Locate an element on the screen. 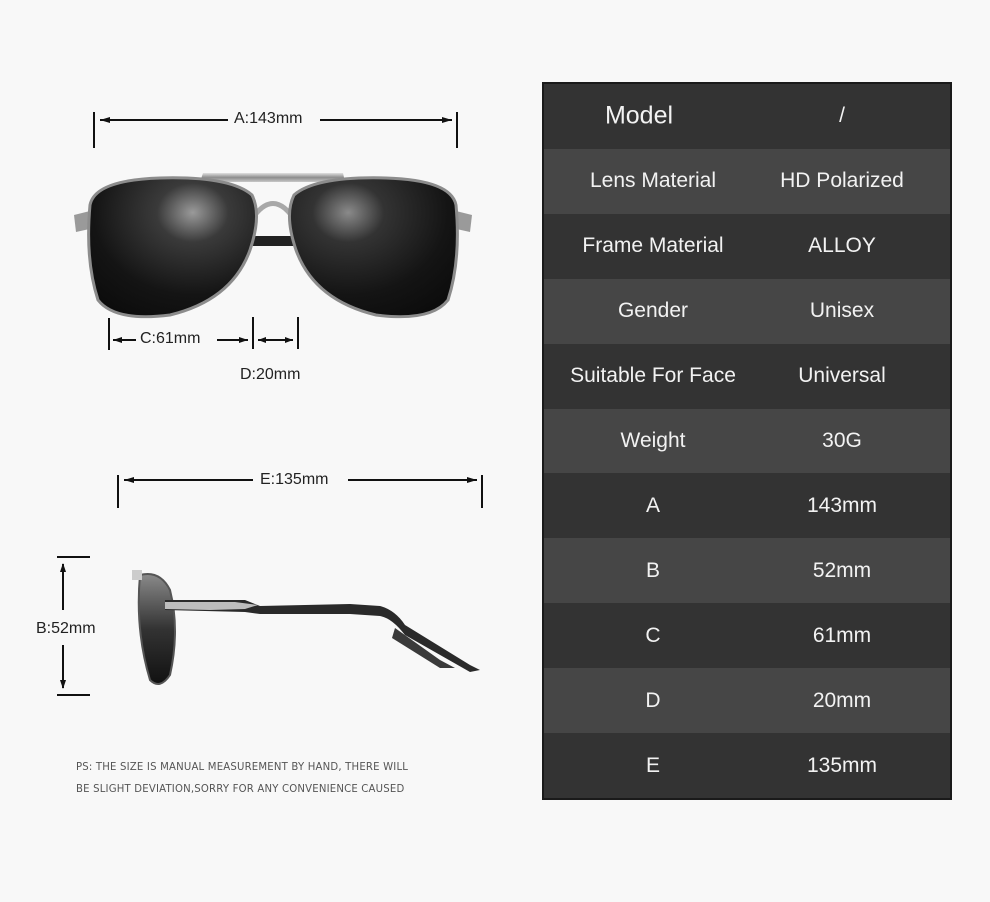  spec-value: 20mm is located at coordinates (842, 700).